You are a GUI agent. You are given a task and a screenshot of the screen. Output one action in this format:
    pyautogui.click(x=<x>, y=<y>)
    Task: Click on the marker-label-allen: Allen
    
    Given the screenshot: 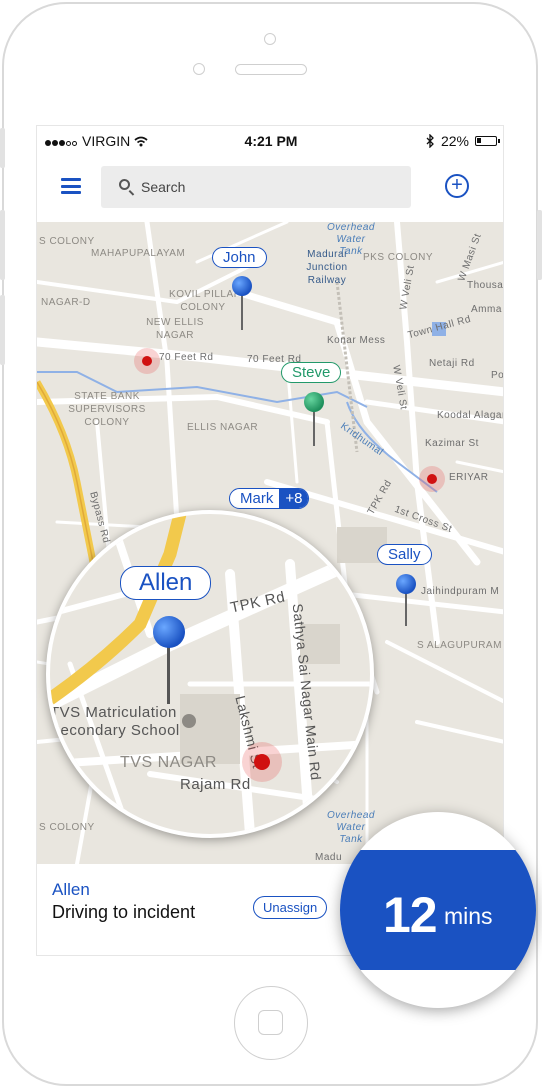 What is the action you would take?
    pyautogui.click(x=166, y=583)
    